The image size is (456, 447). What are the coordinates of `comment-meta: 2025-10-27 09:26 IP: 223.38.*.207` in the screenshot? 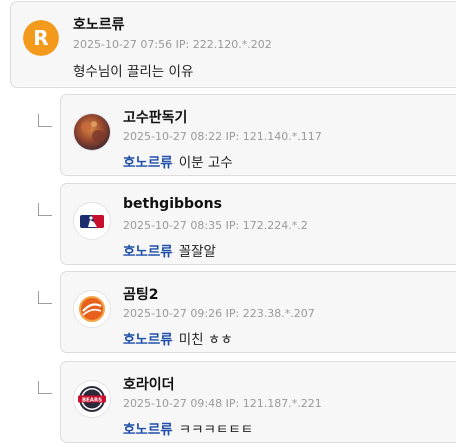 It's located at (219, 313).